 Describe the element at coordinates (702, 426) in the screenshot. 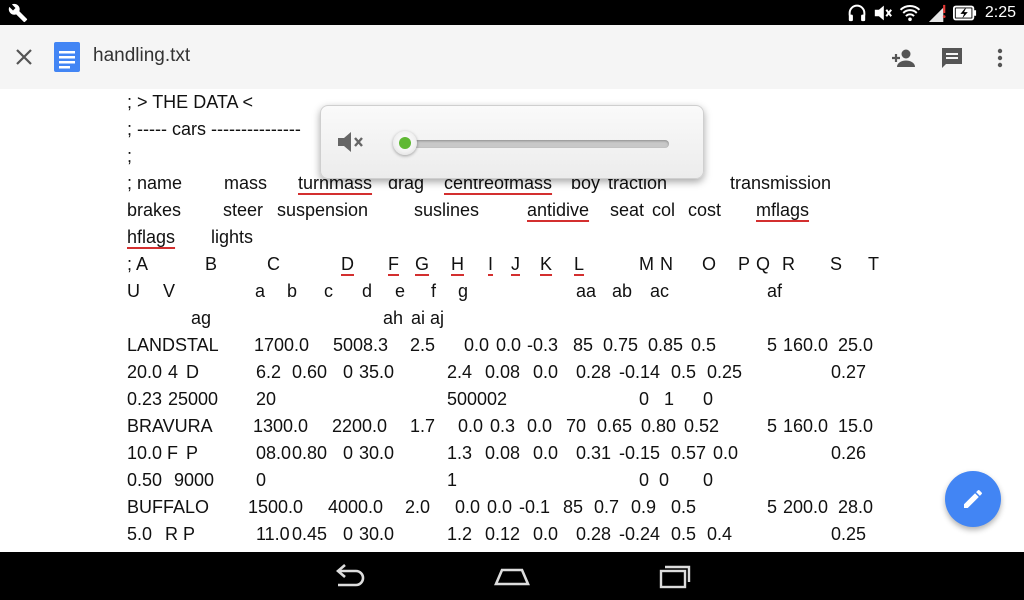

I see `text-token: 0.52` at that location.